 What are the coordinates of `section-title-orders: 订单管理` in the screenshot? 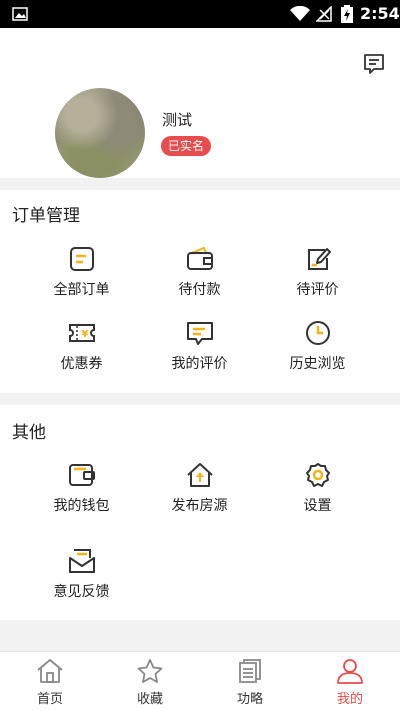 It's located at (46, 216).